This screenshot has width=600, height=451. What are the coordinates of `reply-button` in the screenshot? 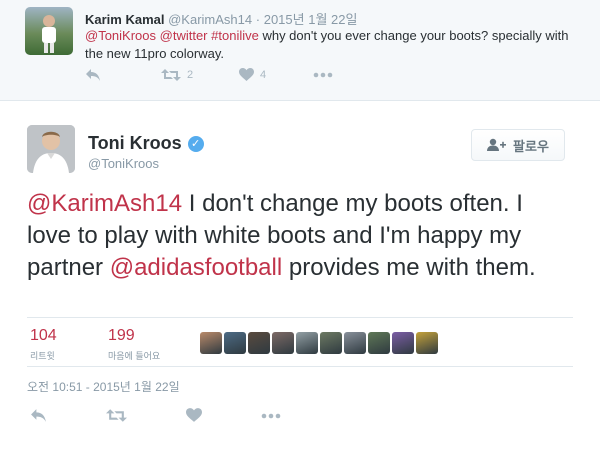 It's located at (38, 415).